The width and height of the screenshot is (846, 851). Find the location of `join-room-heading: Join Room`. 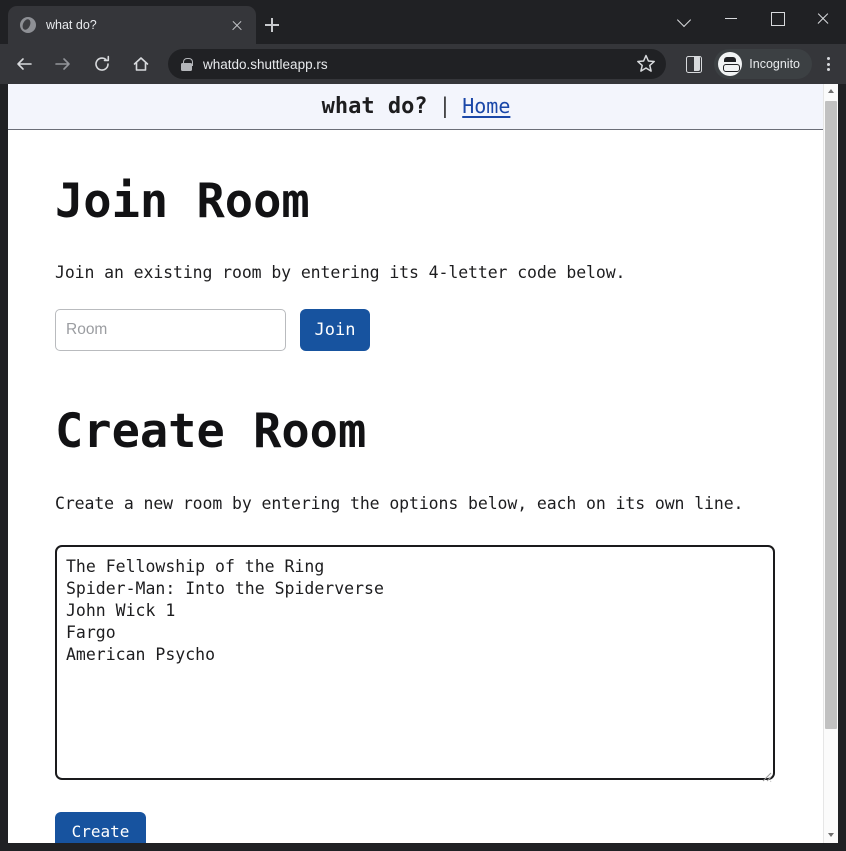

join-room-heading: Join Room is located at coordinates (182, 201).